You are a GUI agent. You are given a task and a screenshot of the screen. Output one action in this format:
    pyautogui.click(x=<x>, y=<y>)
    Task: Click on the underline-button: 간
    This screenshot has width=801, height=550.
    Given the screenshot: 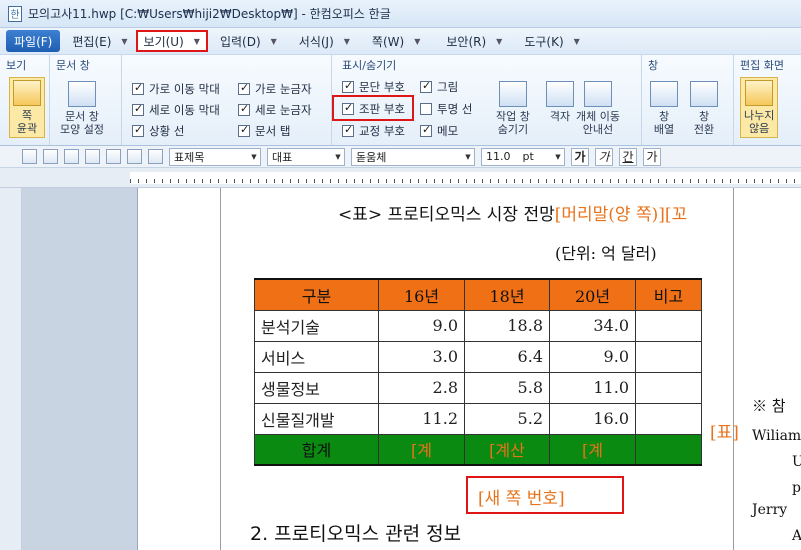 What is the action you would take?
    pyautogui.click(x=628, y=156)
    